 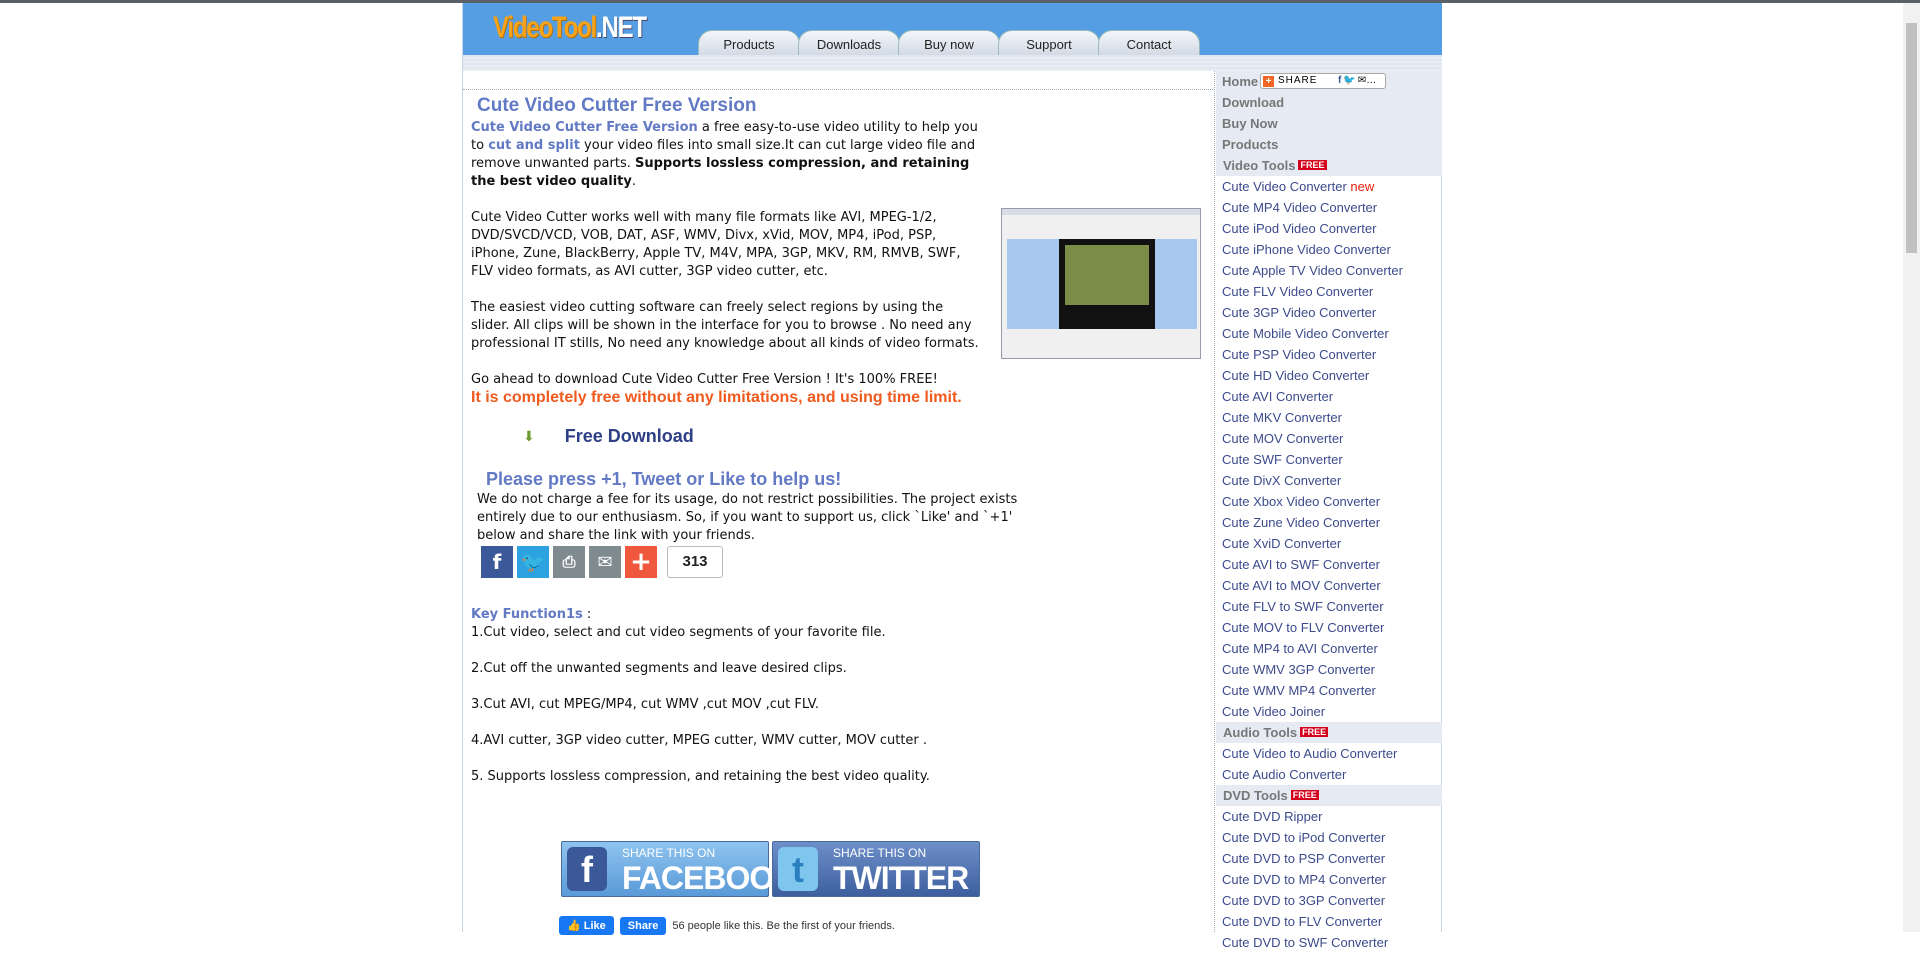 I want to click on screenshot-video-area, so click(x=1102, y=284).